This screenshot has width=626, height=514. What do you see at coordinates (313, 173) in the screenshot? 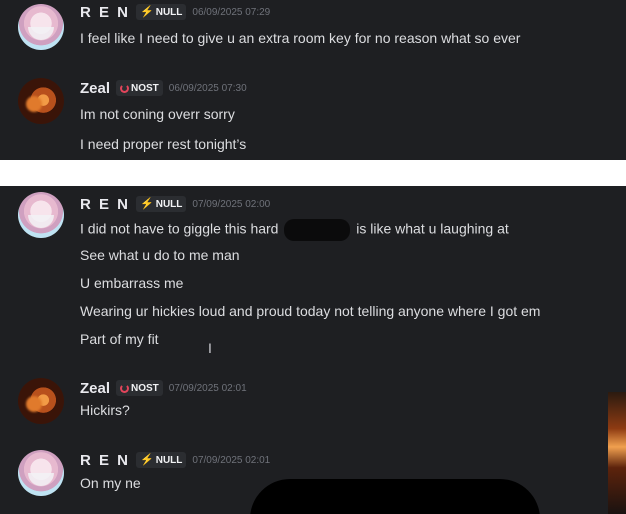
I see `screenshot-gap` at bounding box center [313, 173].